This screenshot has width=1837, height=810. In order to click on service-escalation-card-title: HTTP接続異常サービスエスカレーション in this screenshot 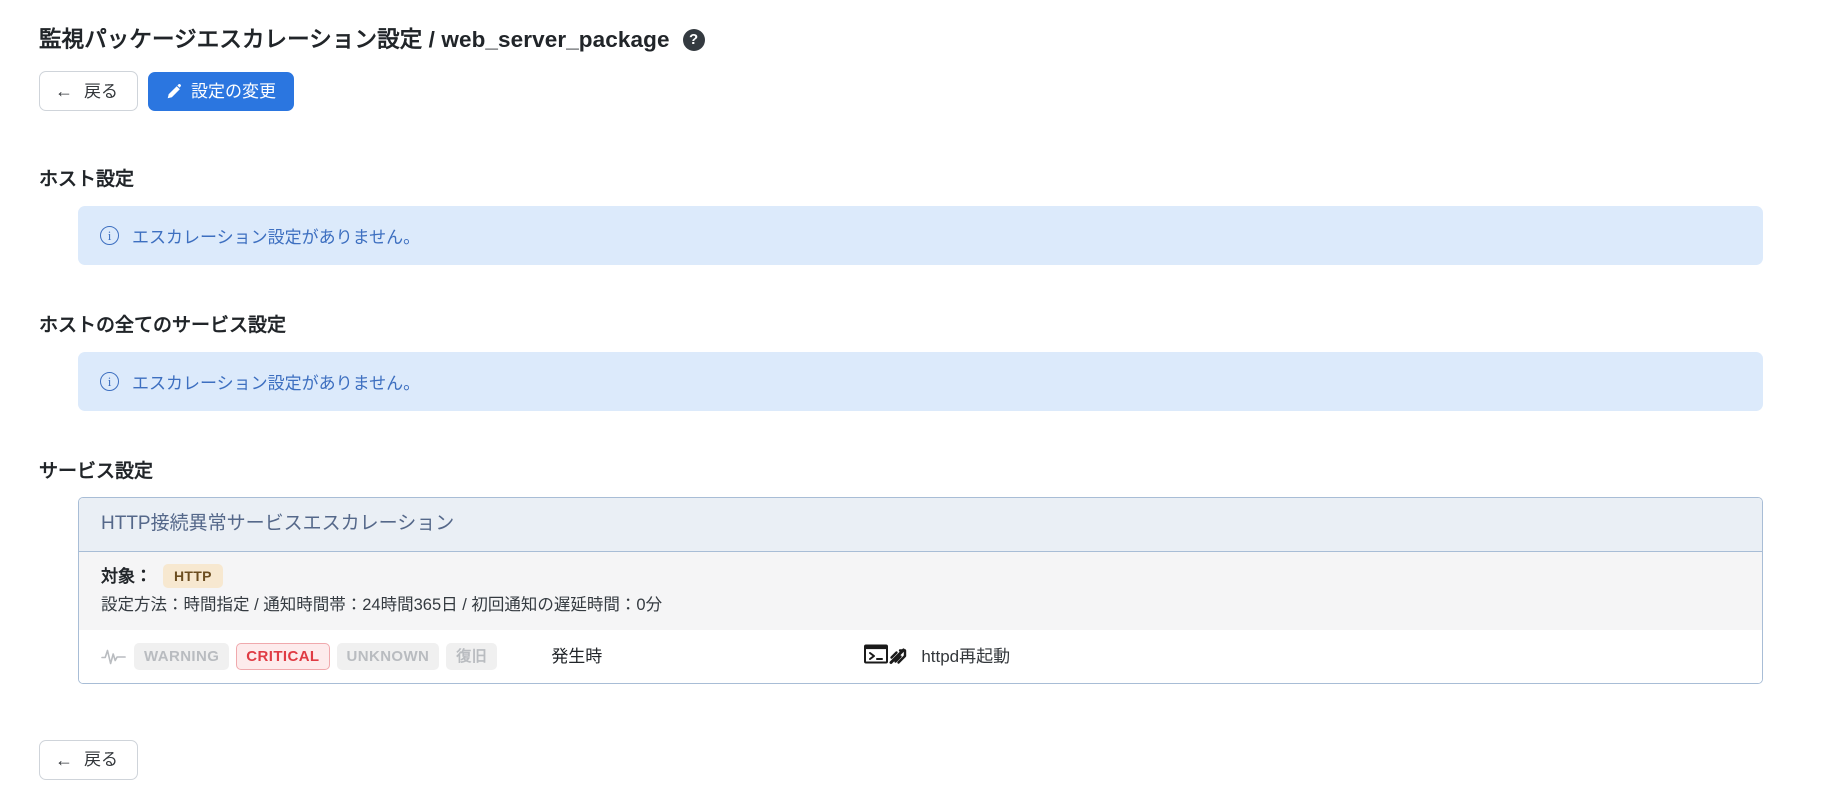, I will do `click(920, 525)`.